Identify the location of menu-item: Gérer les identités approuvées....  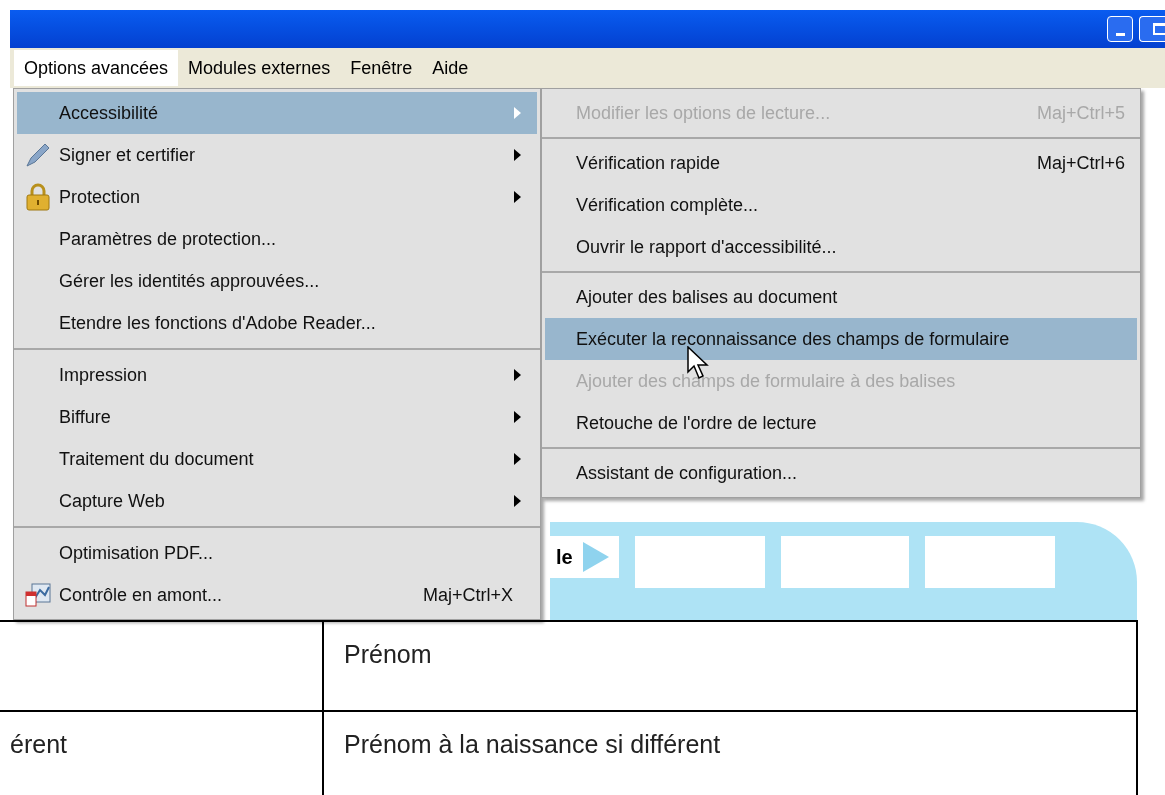
(277, 281).